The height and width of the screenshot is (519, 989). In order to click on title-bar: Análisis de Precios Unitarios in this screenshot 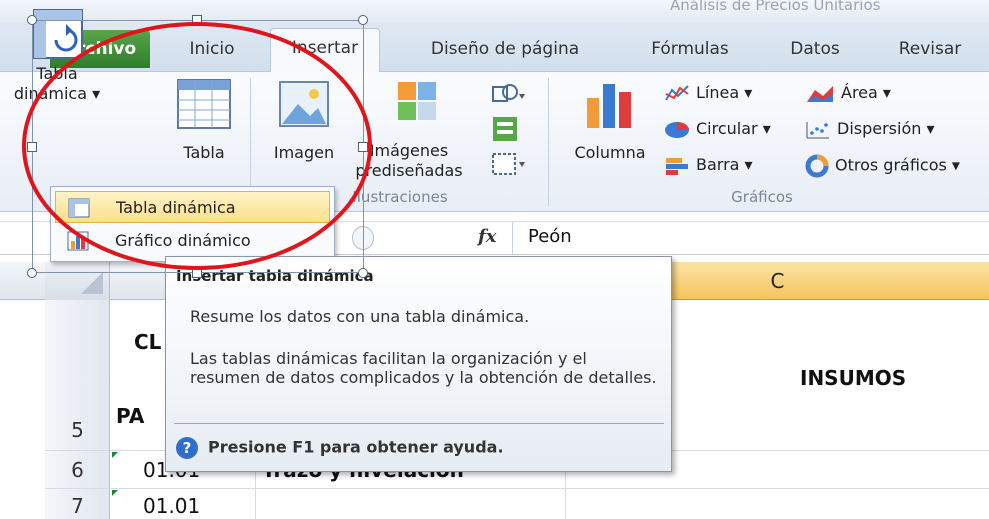, I will do `click(494, 11)`.